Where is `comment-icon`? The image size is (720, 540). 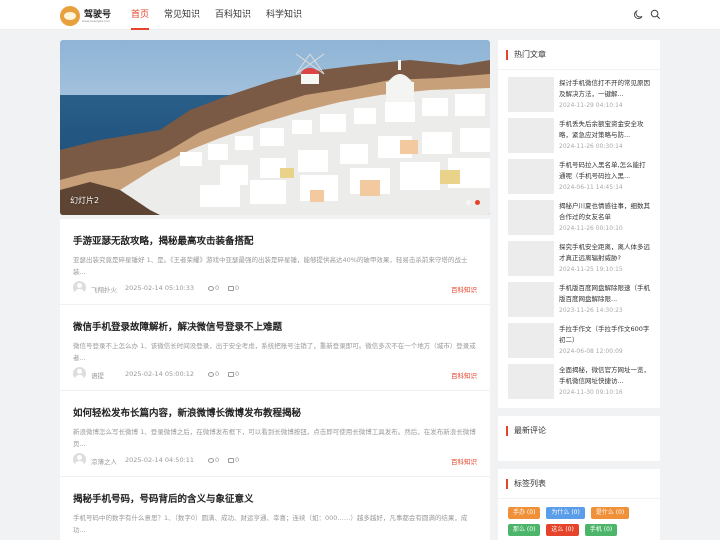
comment-icon is located at coordinates (231, 288).